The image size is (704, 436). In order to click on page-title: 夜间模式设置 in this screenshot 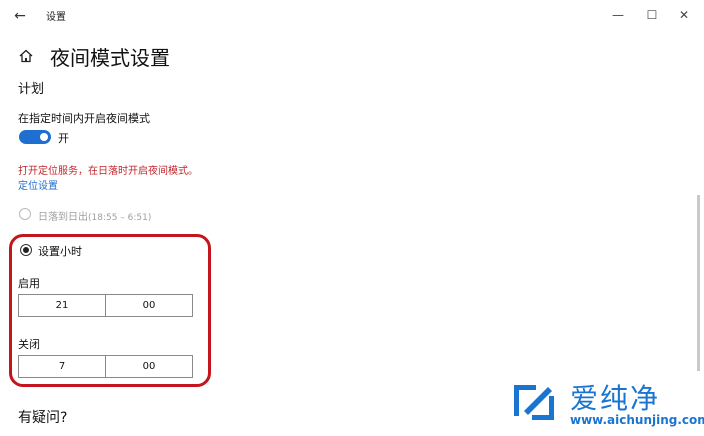, I will do `click(110, 58)`.